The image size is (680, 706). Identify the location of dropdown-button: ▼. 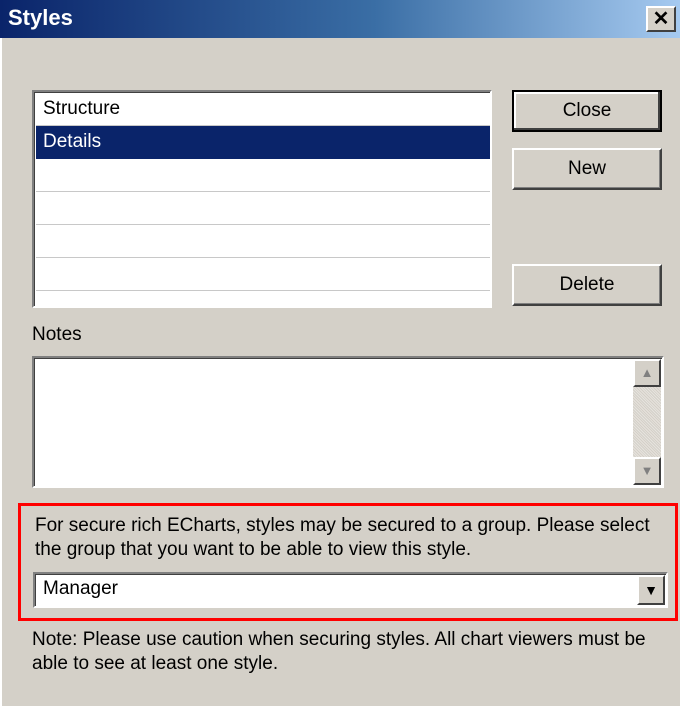
(651, 590).